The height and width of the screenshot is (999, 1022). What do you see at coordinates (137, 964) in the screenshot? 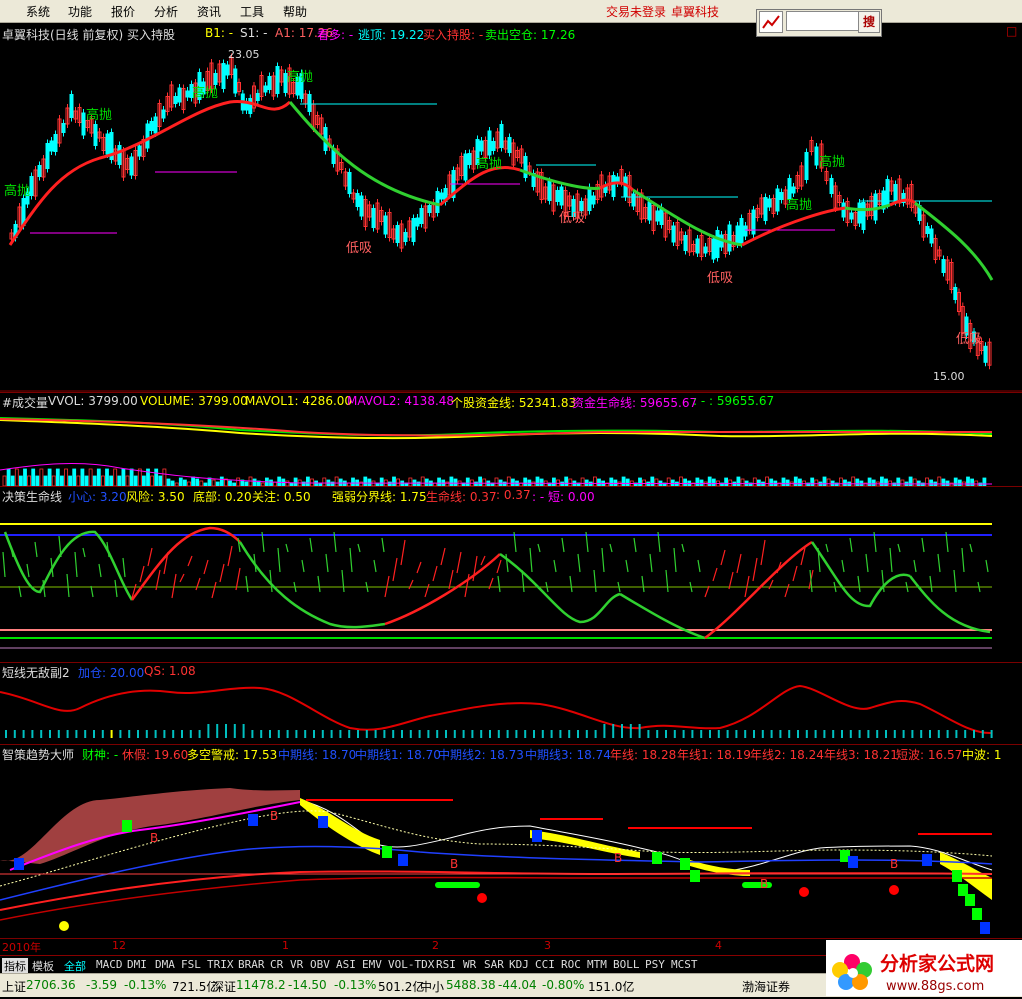
I see `tab-dmi: DMI` at bounding box center [137, 964].